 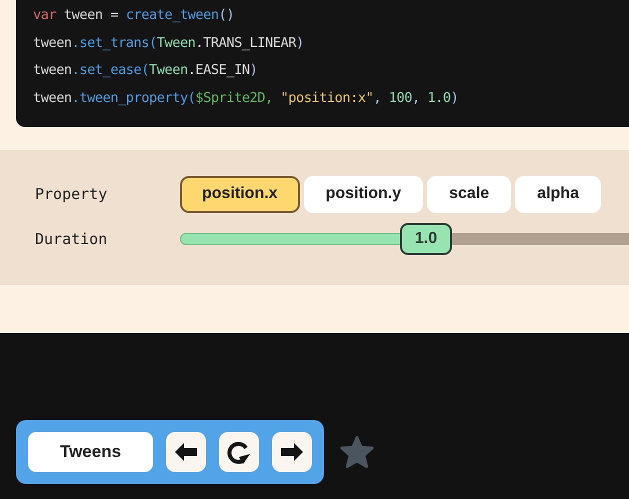 What do you see at coordinates (469, 194) in the screenshot?
I see `property-option: scale` at bounding box center [469, 194].